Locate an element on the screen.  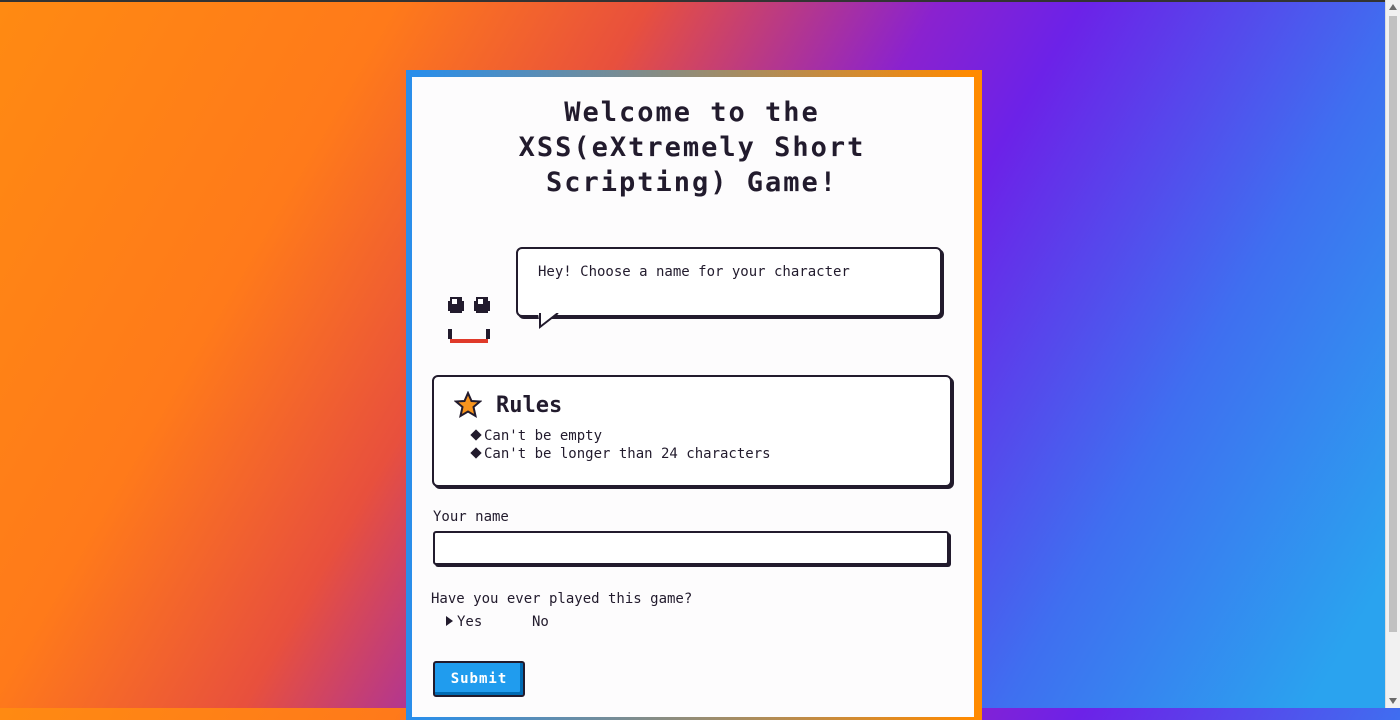
option-no-label: No is located at coordinates (540, 622).